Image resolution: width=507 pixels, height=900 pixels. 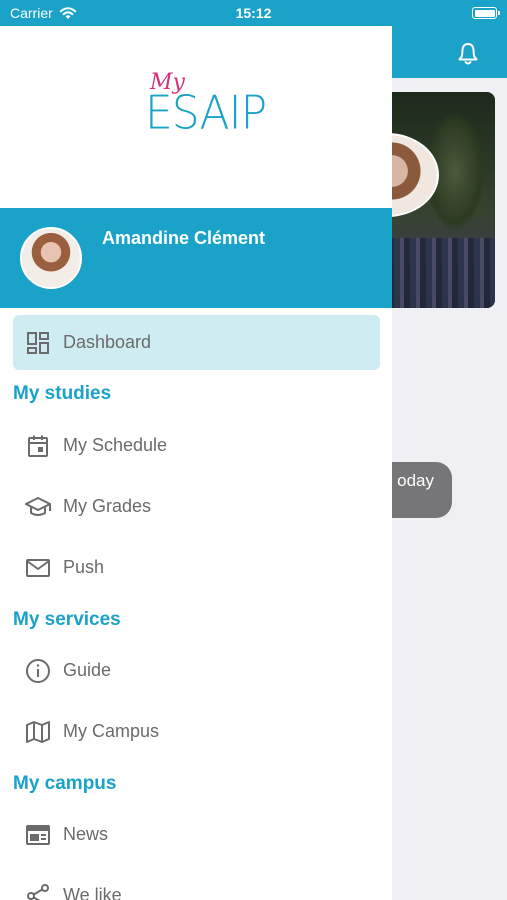 I want to click on info-icon, so click(x=38, y=671).